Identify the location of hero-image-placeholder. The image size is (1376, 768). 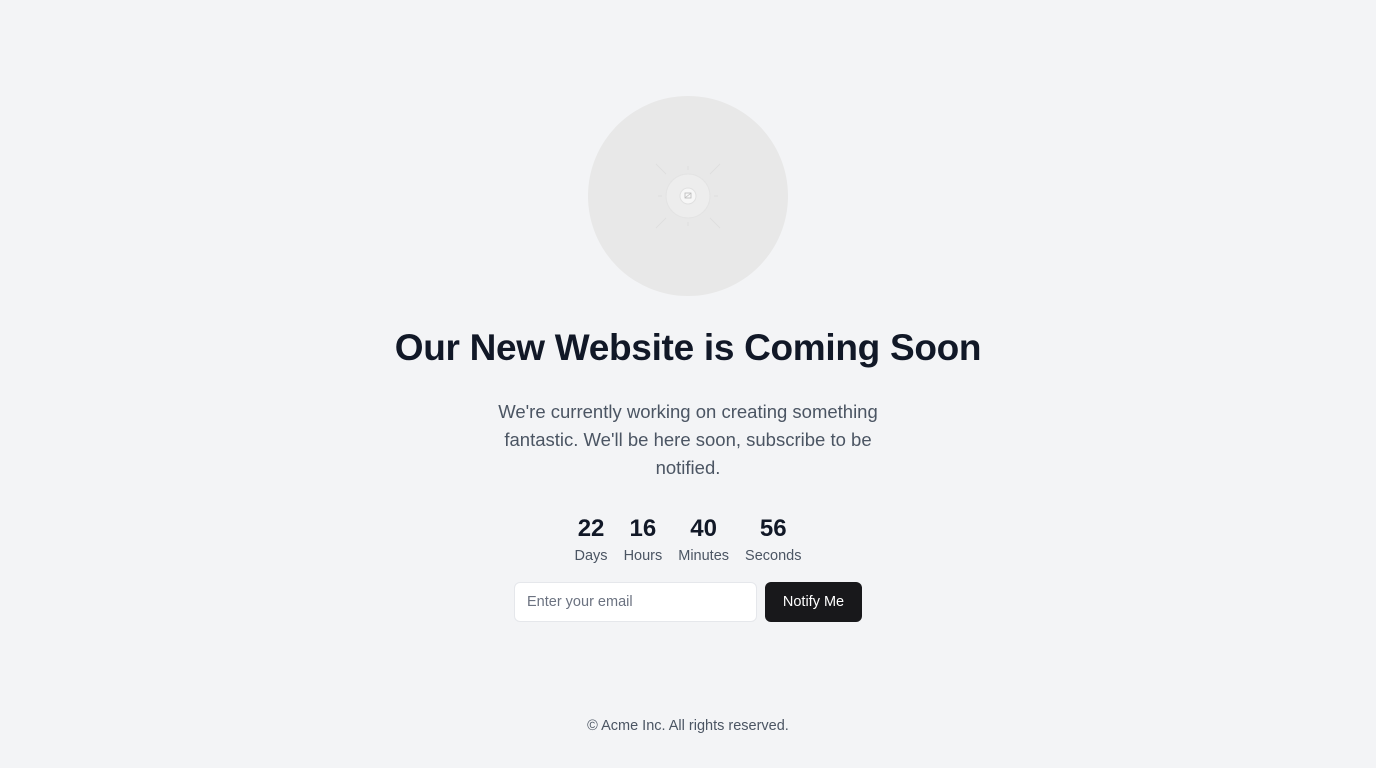
(688, 196).